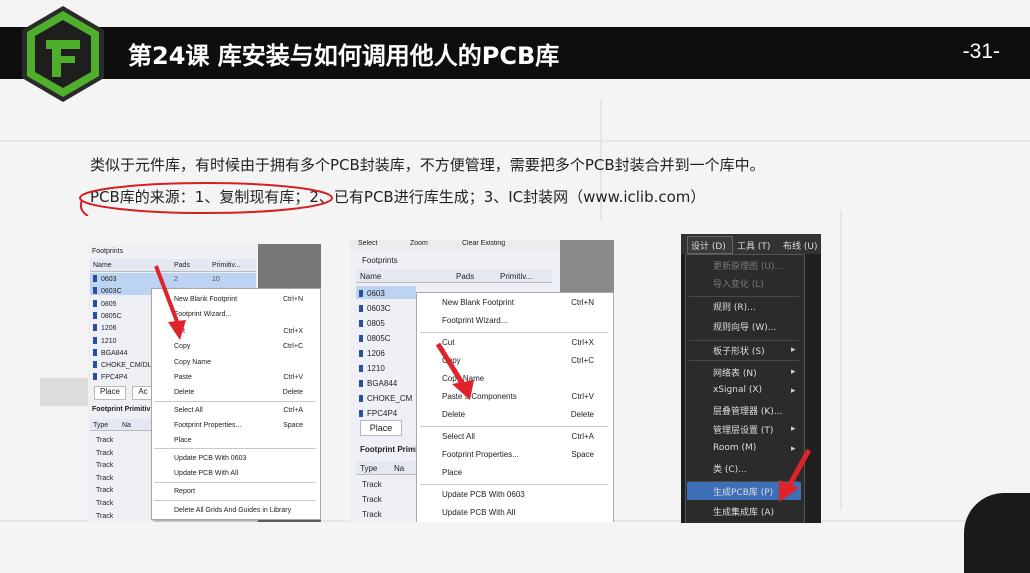 Image resolution: width=1030 pixels, height=573 pixels. What do you see at coordinates (182, 346) in the screenshot?
I see `menu-item: Copy` at bounding box center [182, 346].